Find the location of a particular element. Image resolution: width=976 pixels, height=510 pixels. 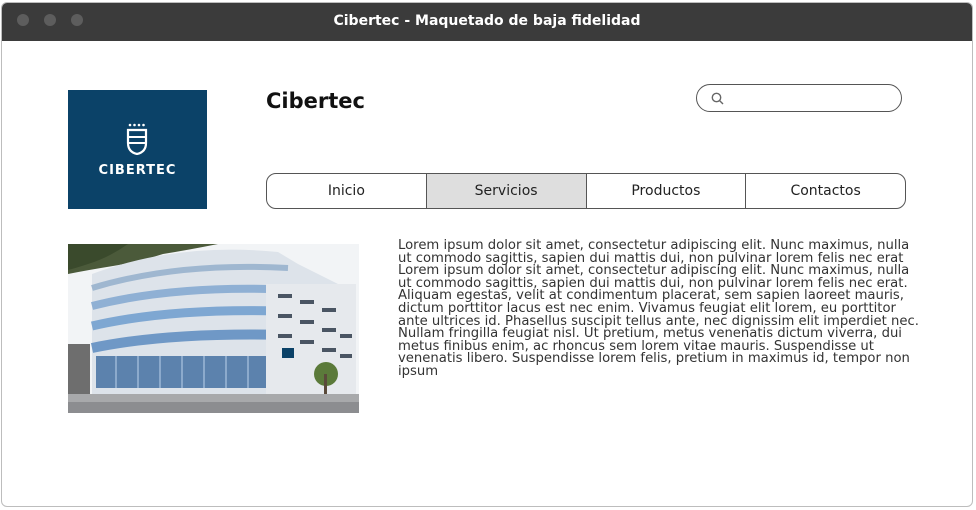

search-icon is located at coordinates (717, 98).